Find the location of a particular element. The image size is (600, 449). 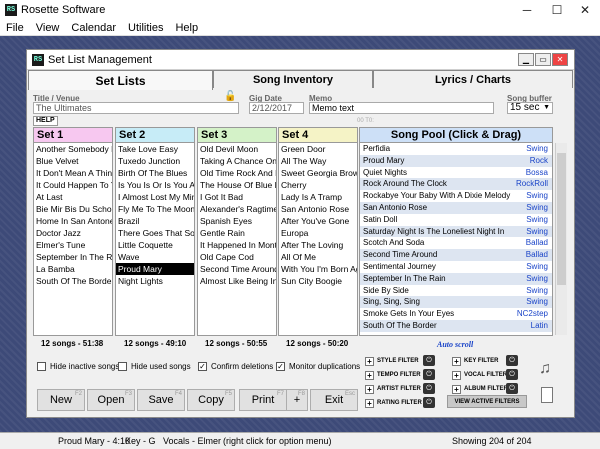

open-button: Open F3 is located at coordinates (111, 400).